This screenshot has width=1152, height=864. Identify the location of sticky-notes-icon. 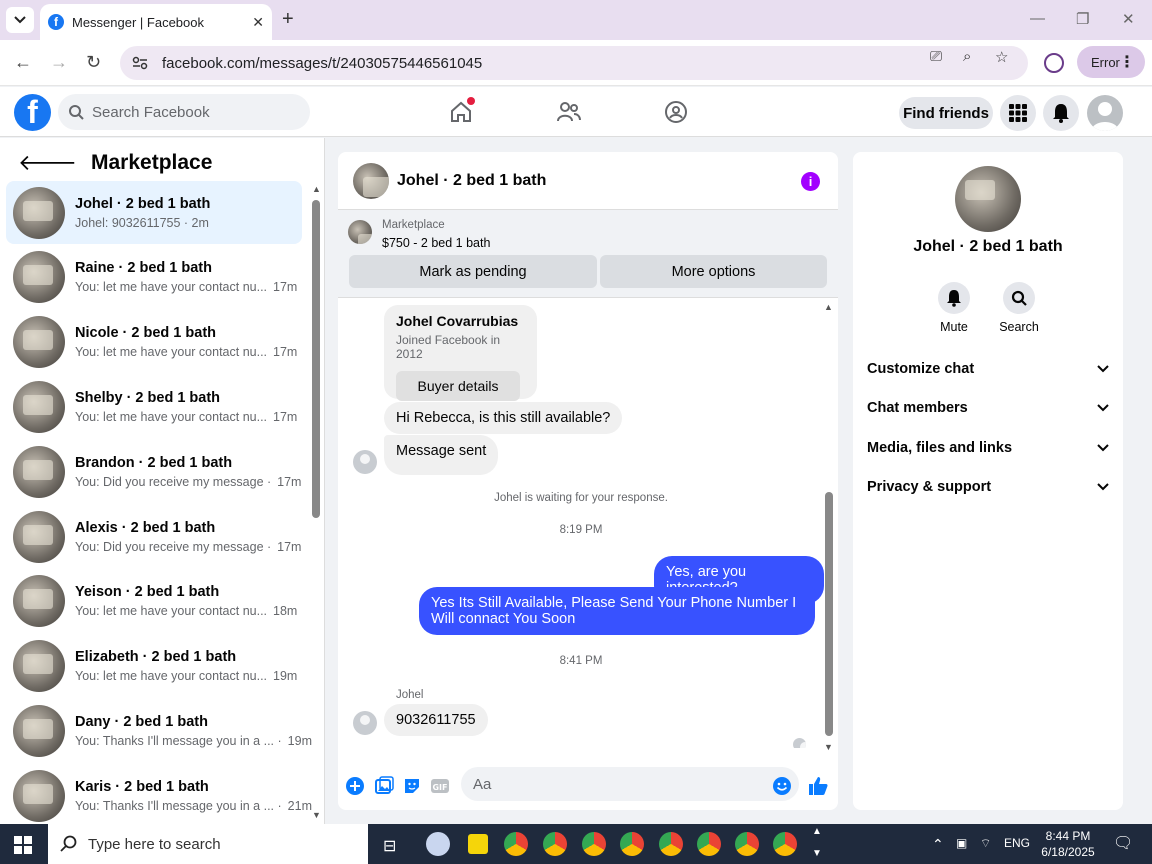
(478, 844).